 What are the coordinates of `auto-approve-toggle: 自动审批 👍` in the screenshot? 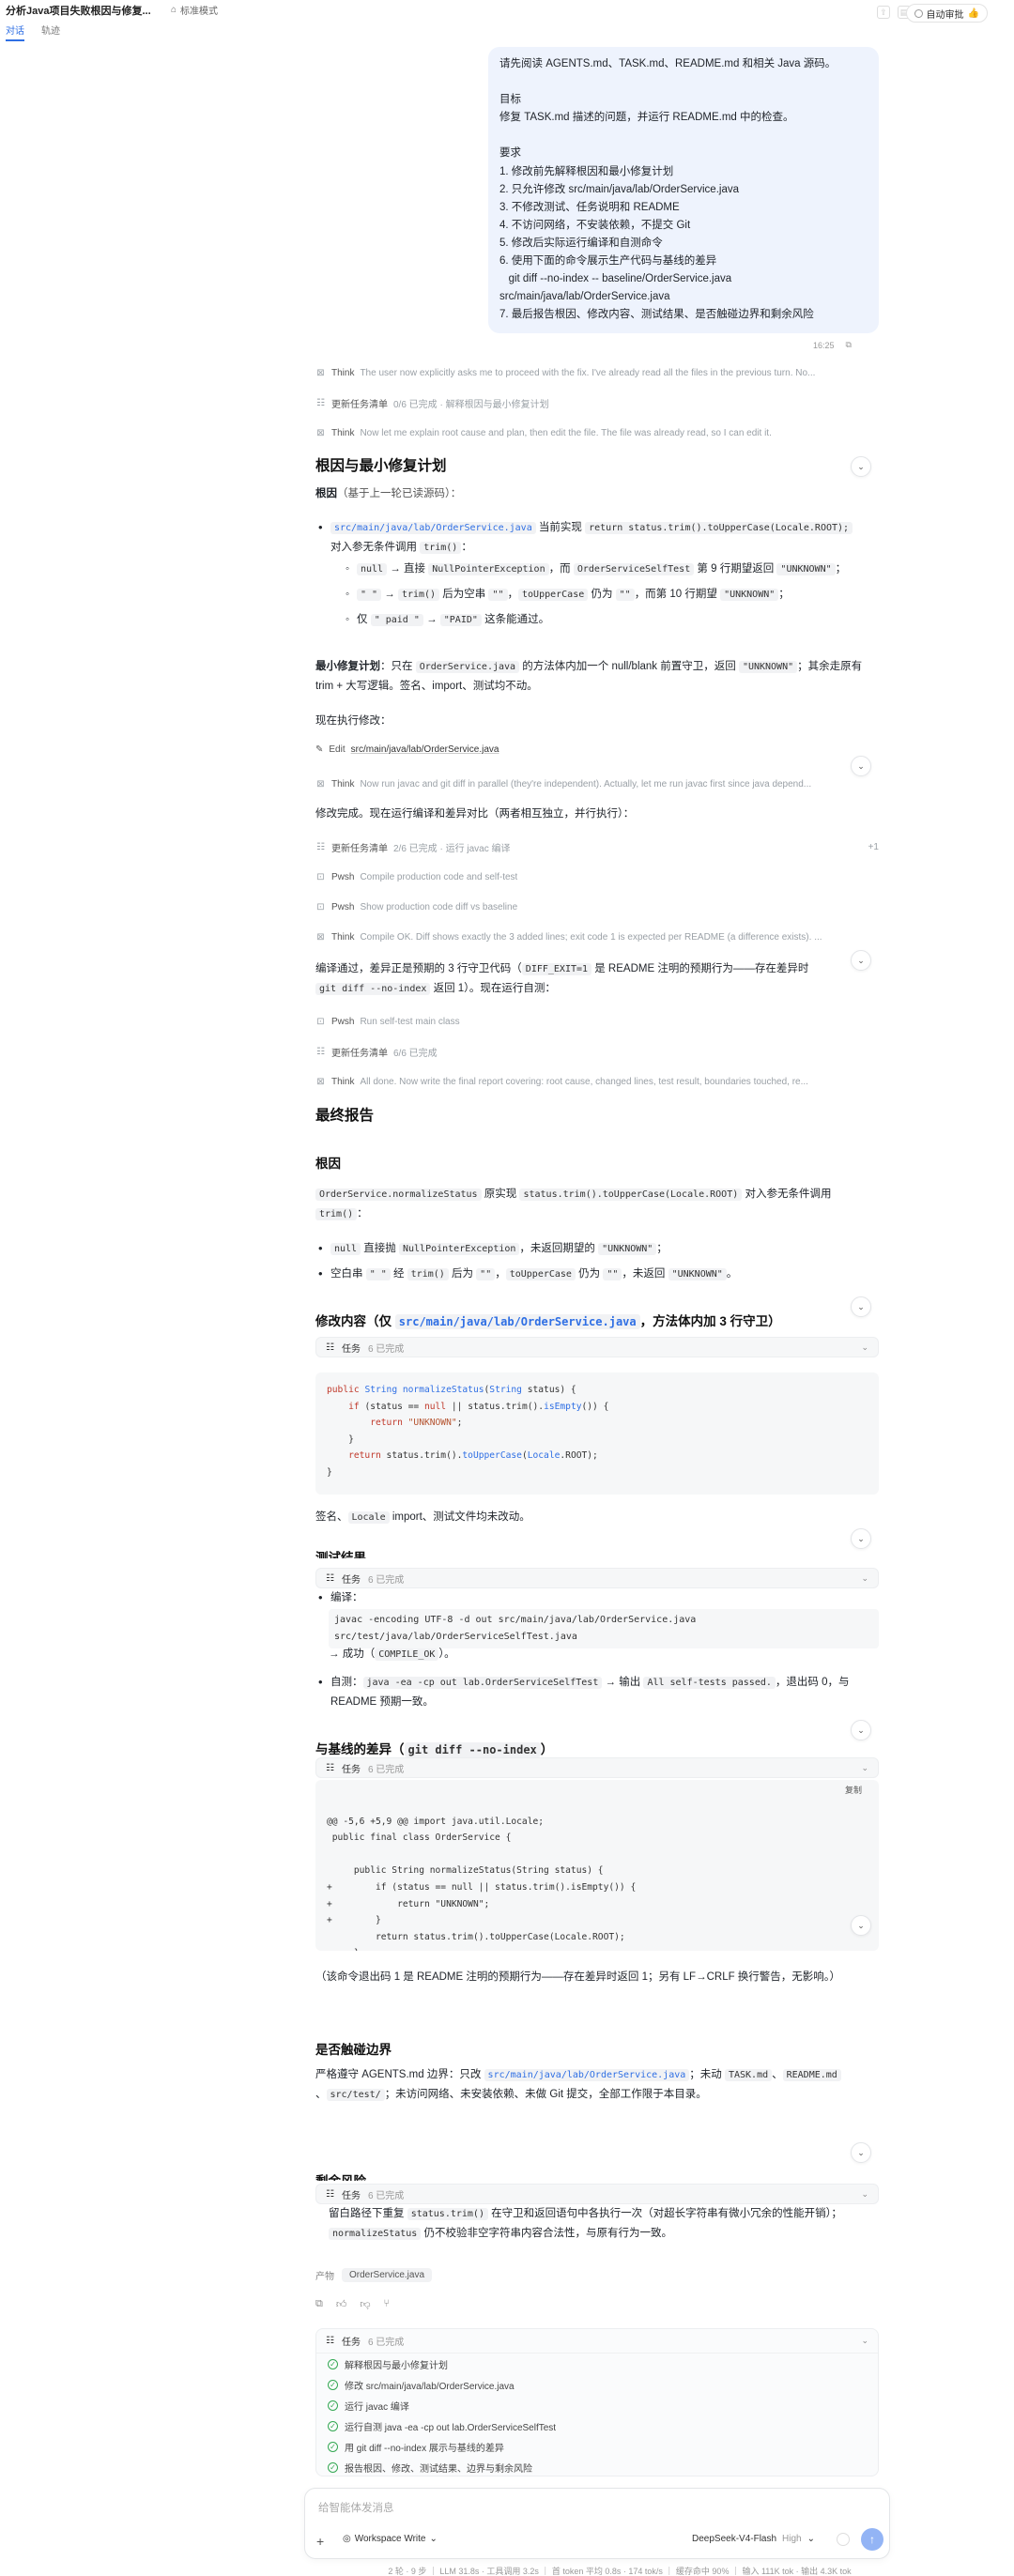 It's located at (947, 14).